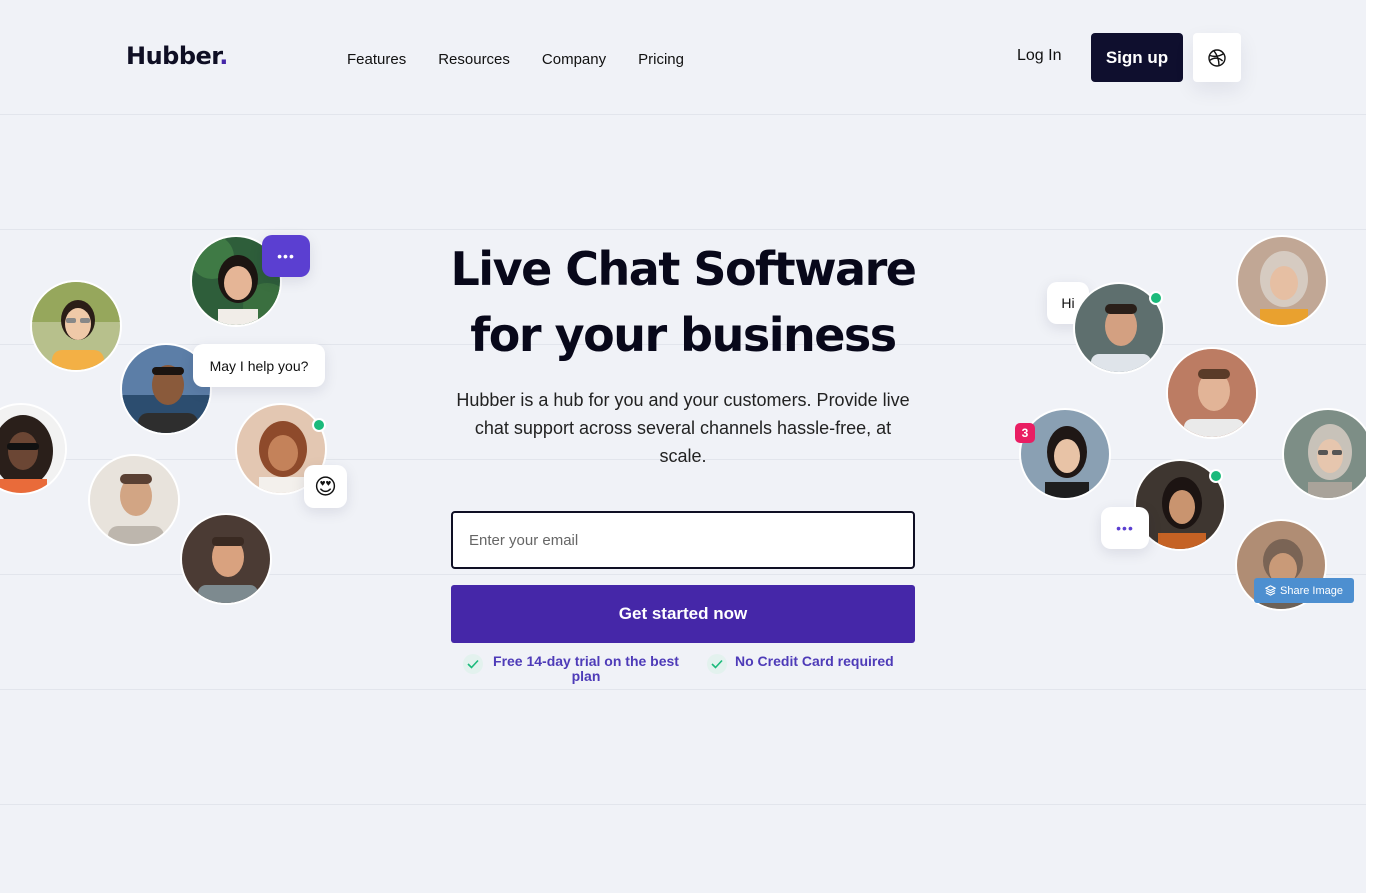  I want to click on heart-eyes-emoji: 😍, so click(325, 486).